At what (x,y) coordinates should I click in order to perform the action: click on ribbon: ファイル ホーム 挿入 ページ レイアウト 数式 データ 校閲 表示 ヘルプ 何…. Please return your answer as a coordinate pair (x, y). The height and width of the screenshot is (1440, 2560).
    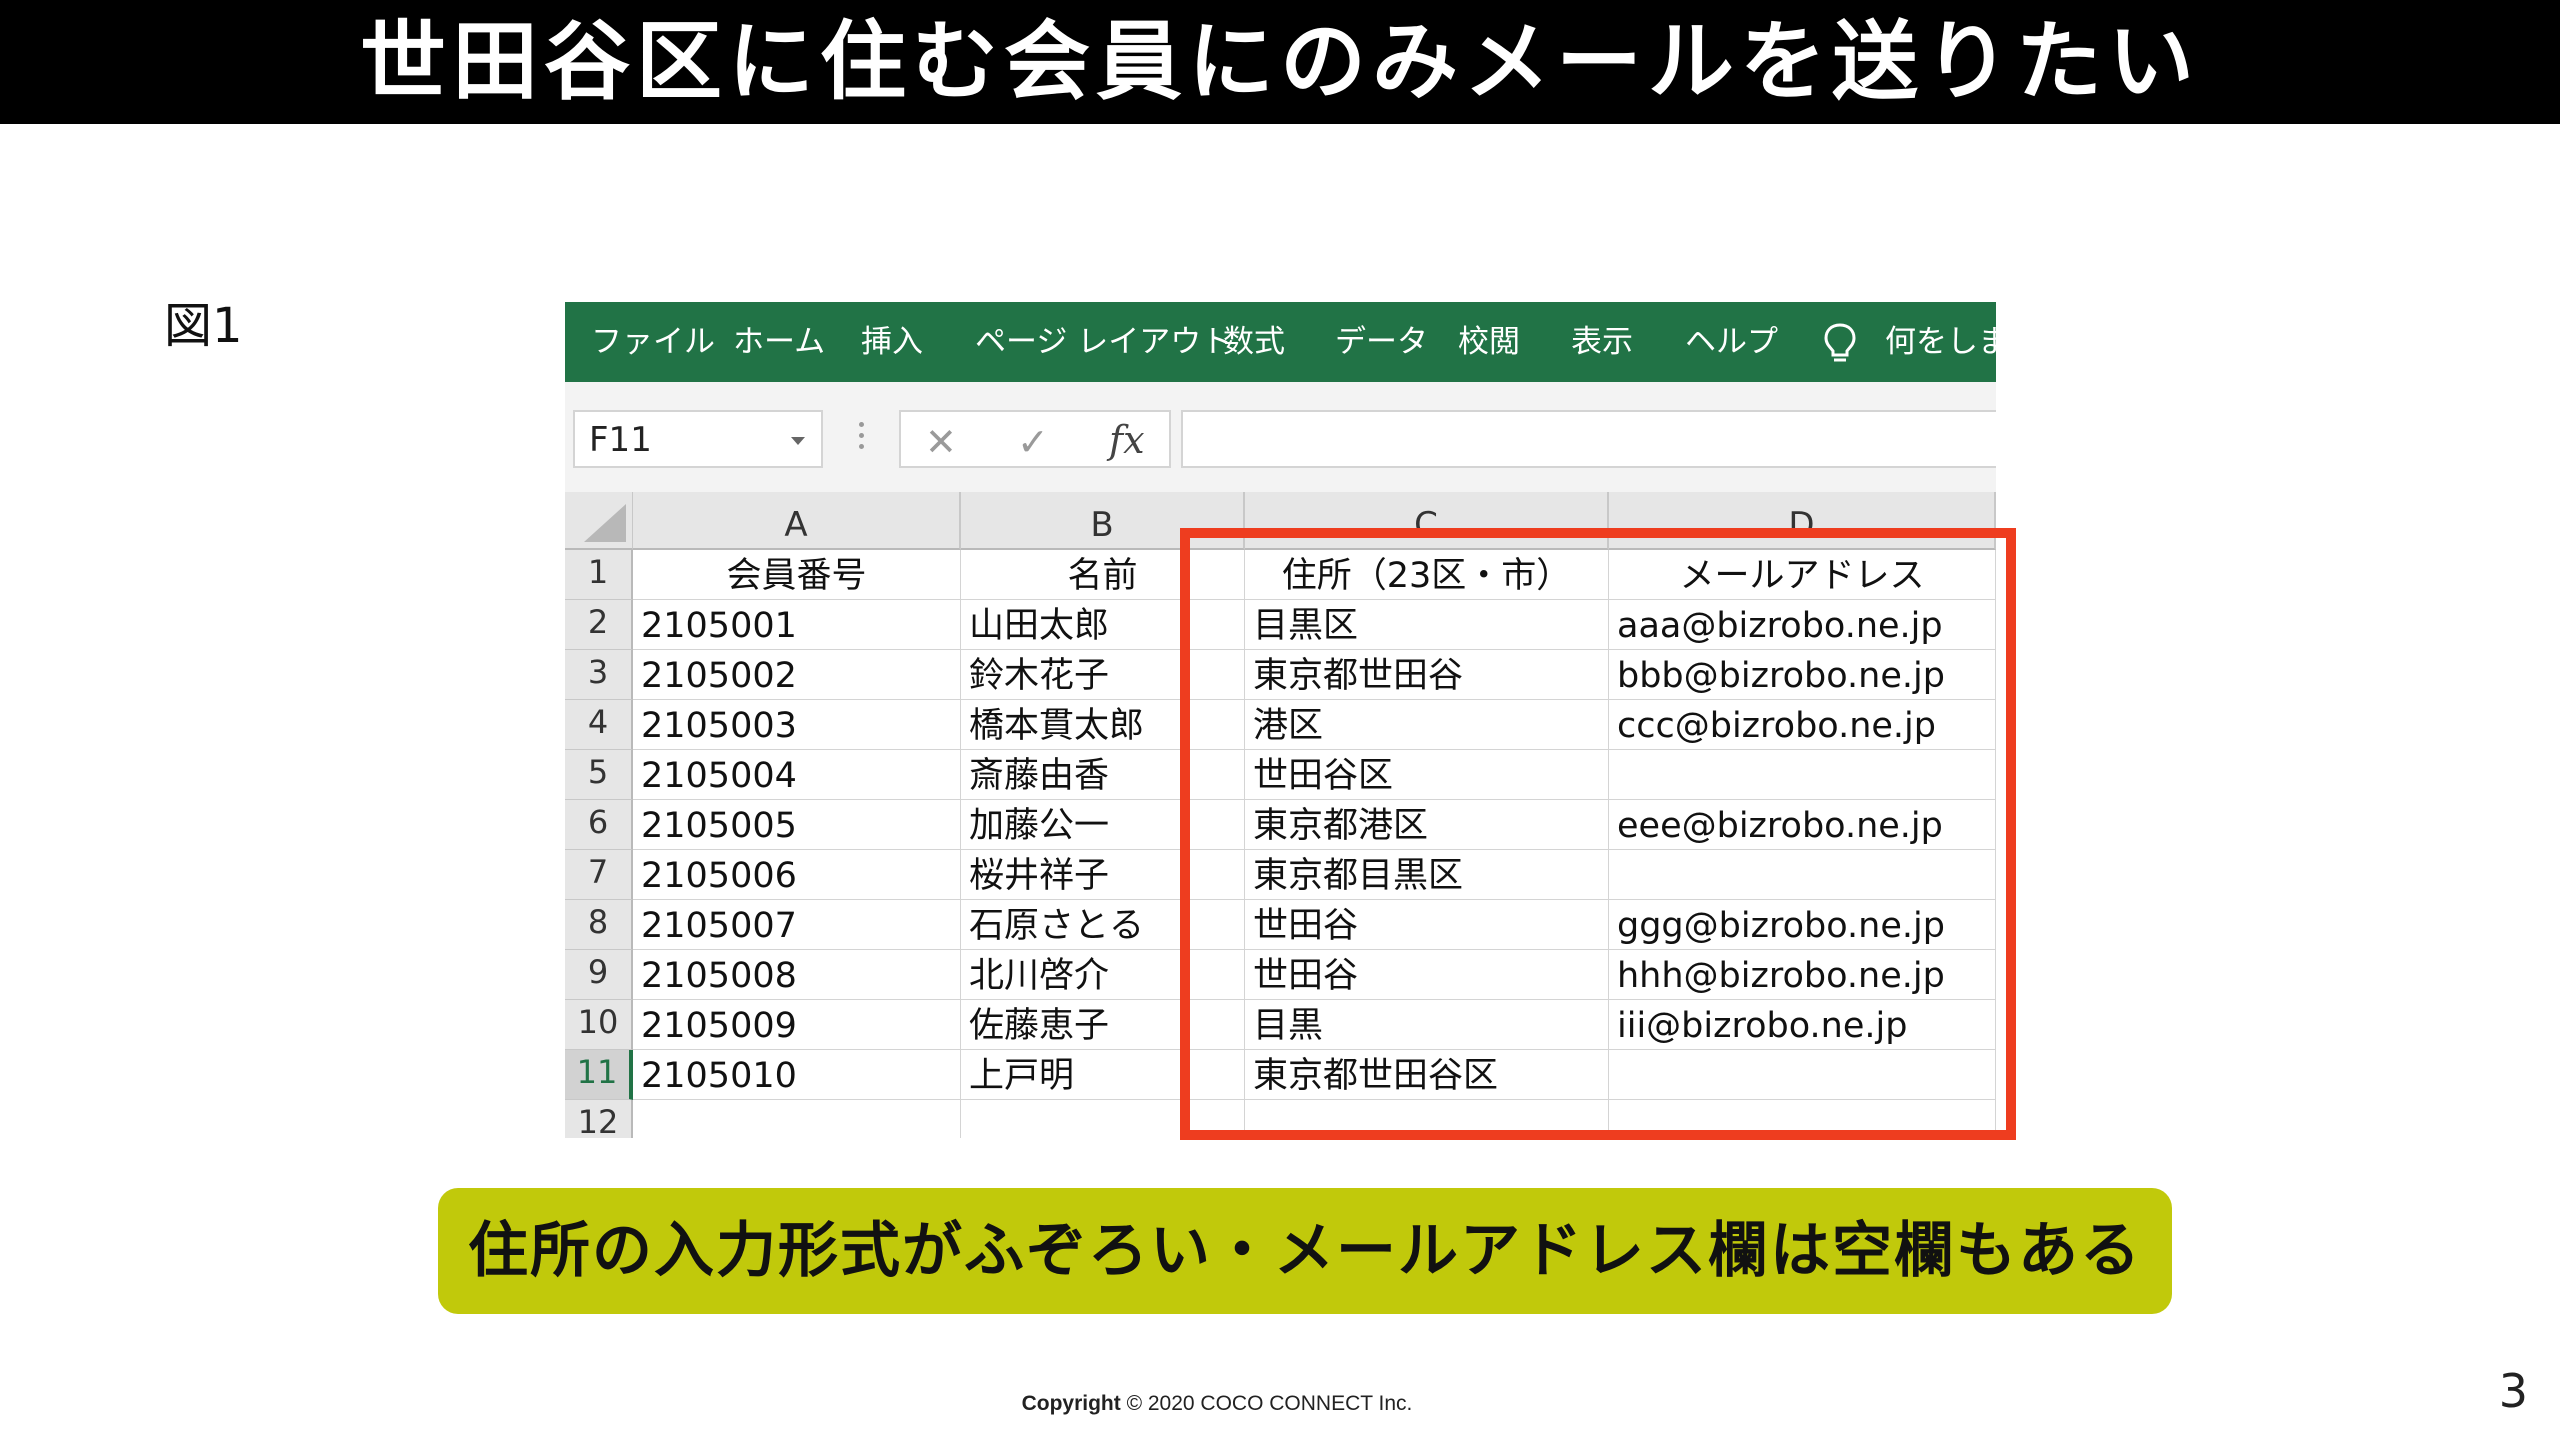
    Looking at the image, I should click on (1280, 342).